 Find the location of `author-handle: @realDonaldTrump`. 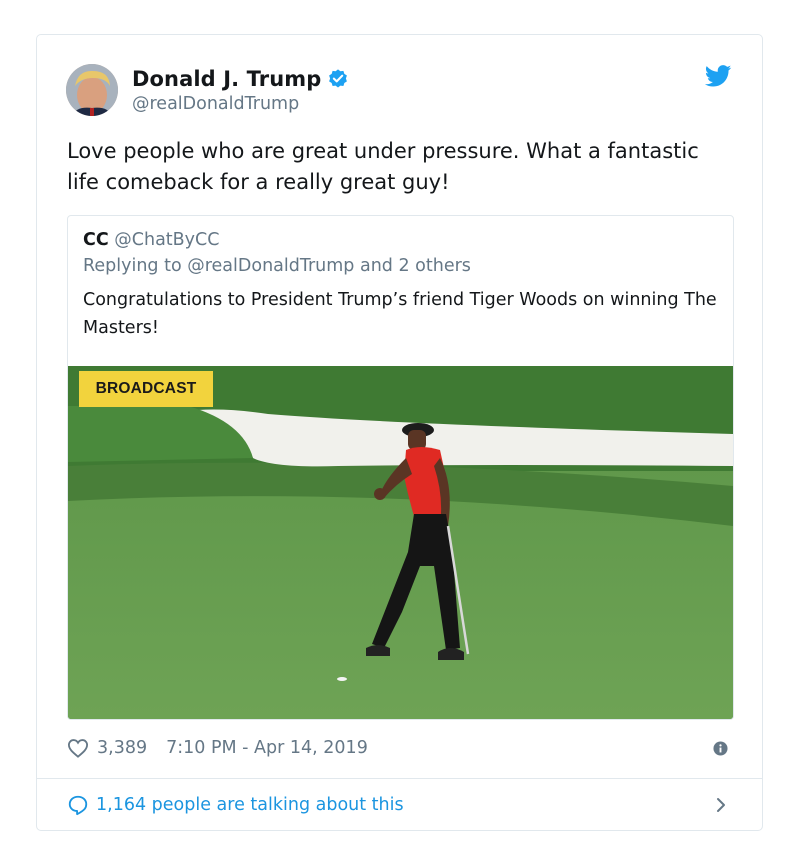

author-handle: @realDonaldTrump is located at coordinates (240, 104).